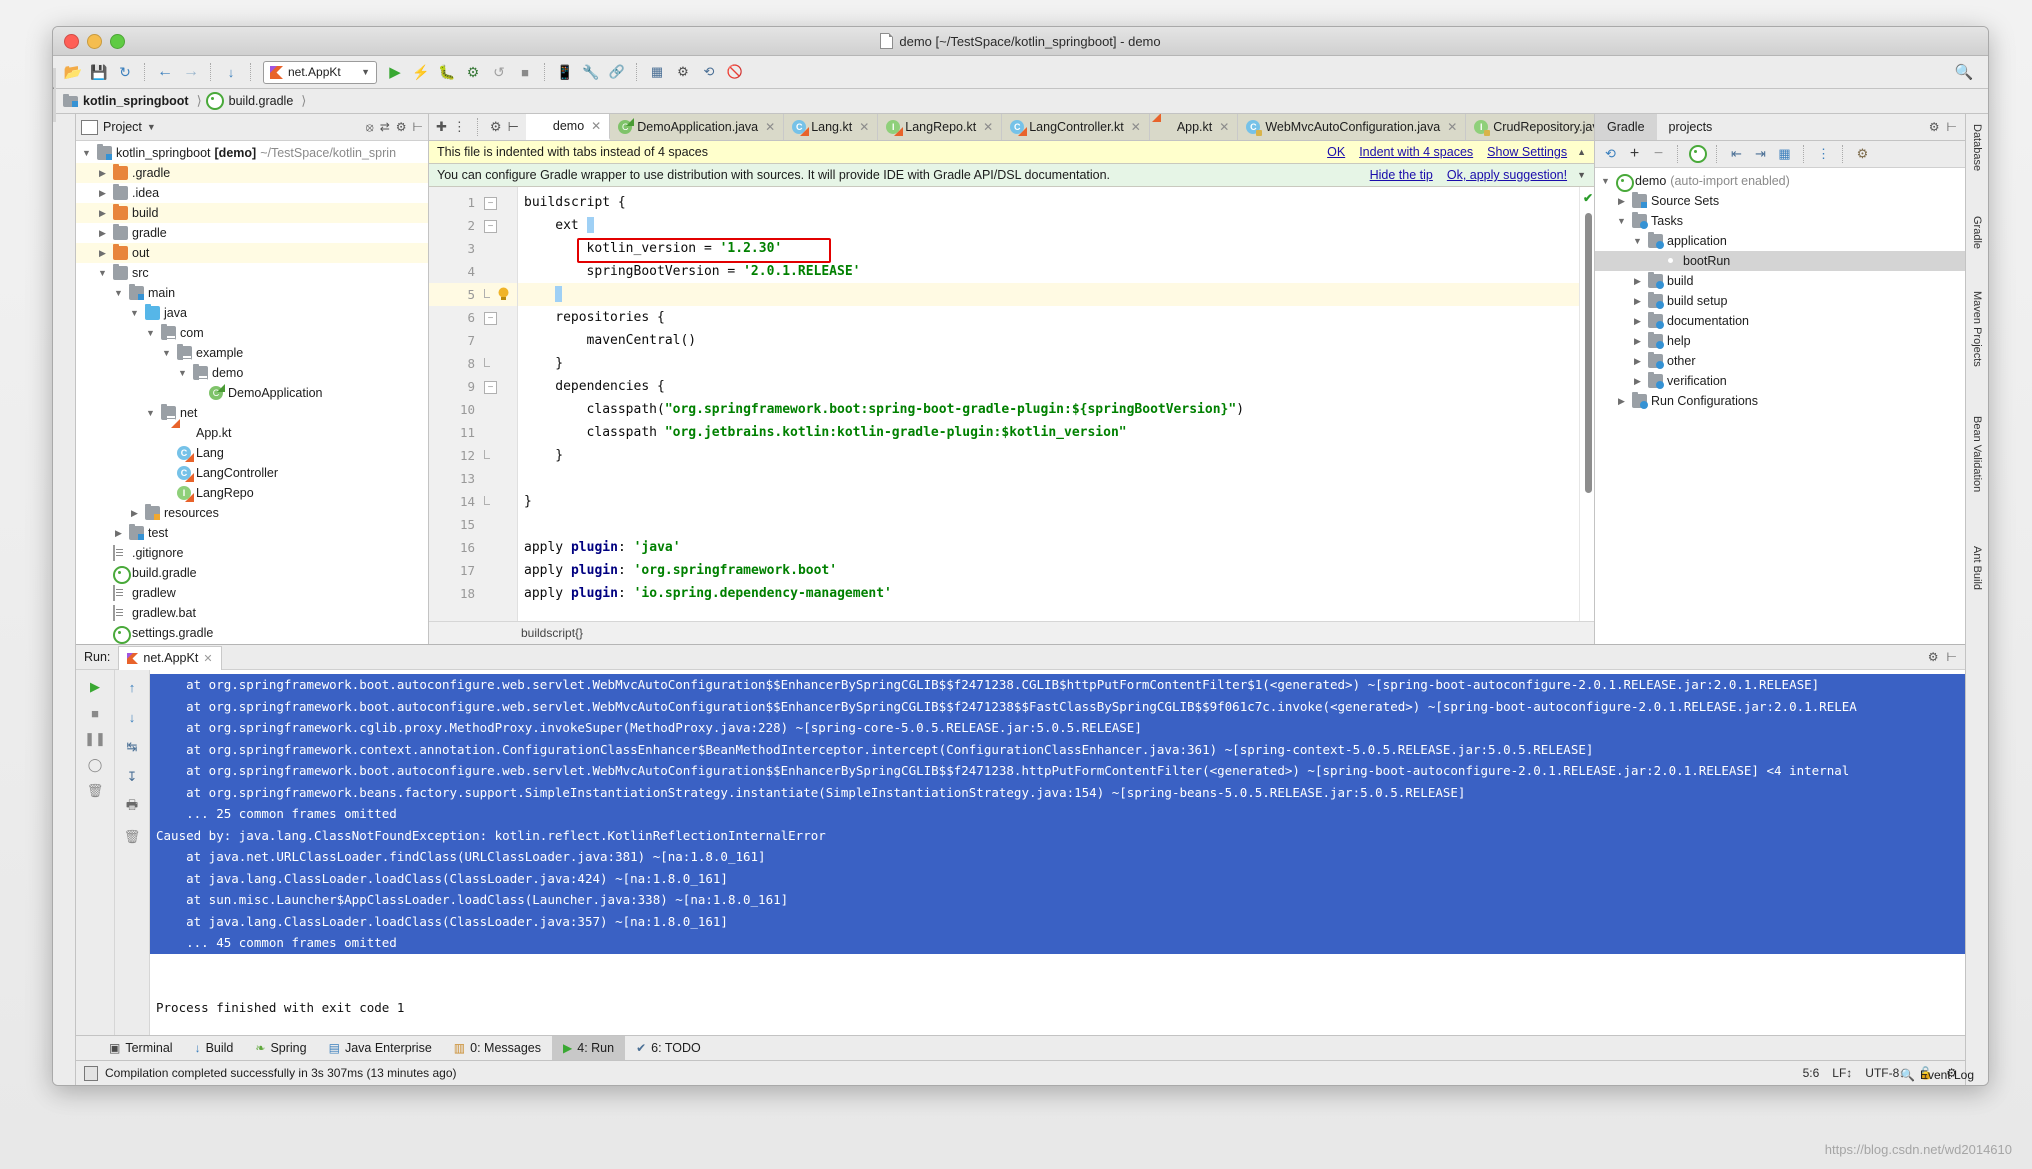 Image resolution: width=2032 pixels, height=1169 pixels. I want to click on tree-row: ▶ resources, so click(252, 513).